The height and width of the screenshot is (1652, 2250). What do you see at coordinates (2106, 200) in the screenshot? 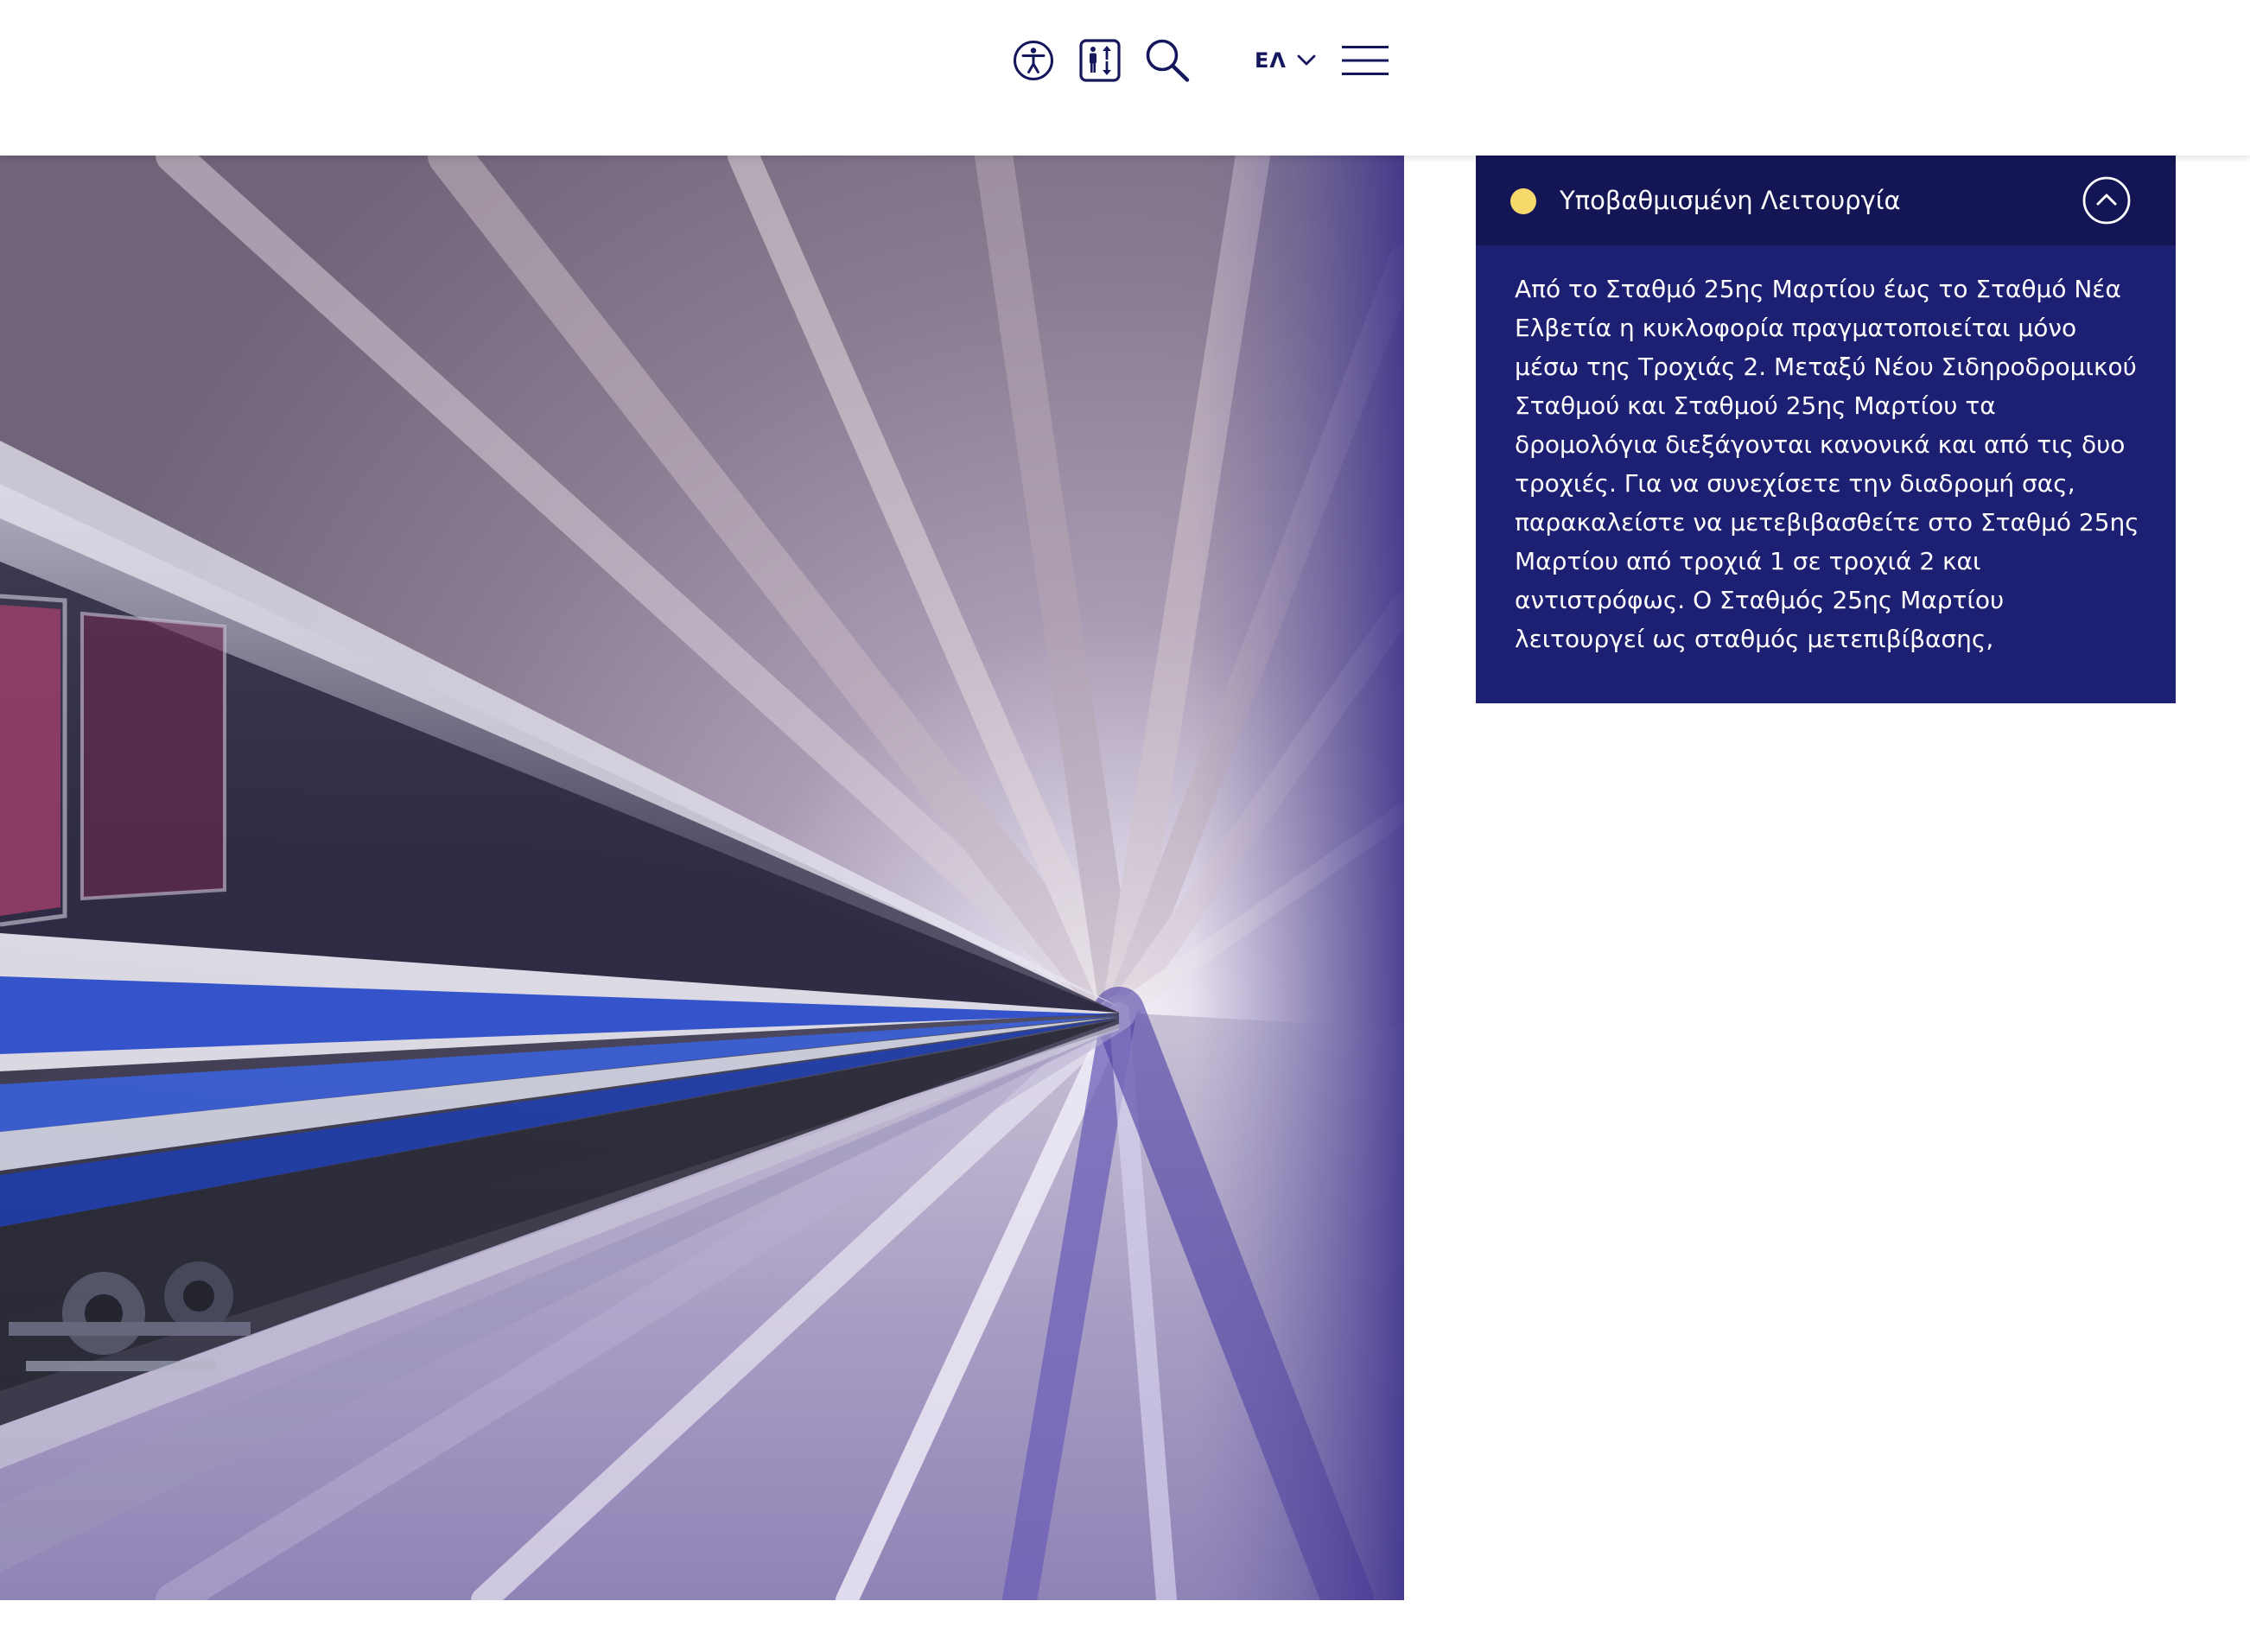
I see `chevron-up-icon` at bounding box center [2106, 200].